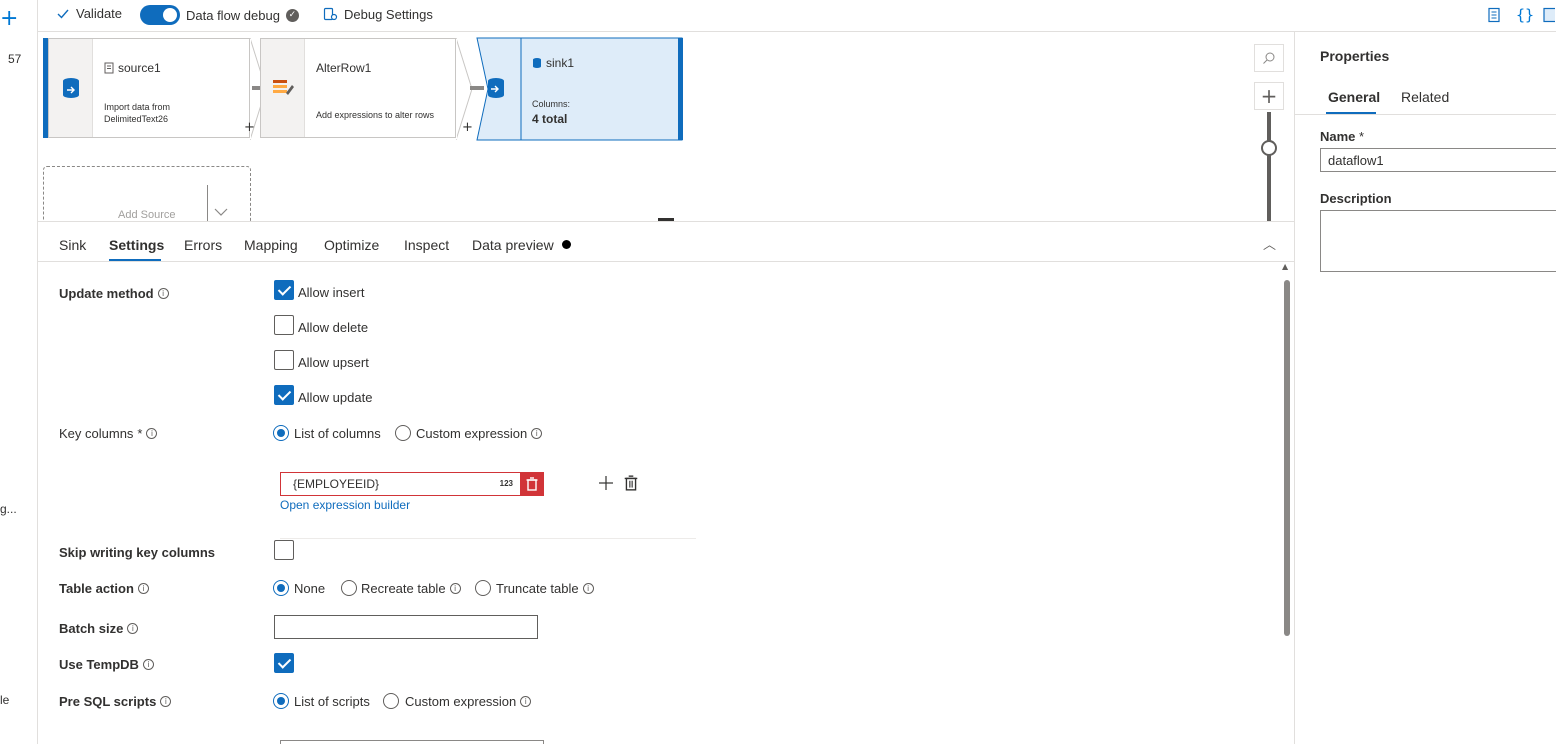 This screenshot has height=744, width=1556. What do you see at coordinates (221, 212) in the screenshot?
I see `chevron-down-icon` at bounding box center [221, 212].